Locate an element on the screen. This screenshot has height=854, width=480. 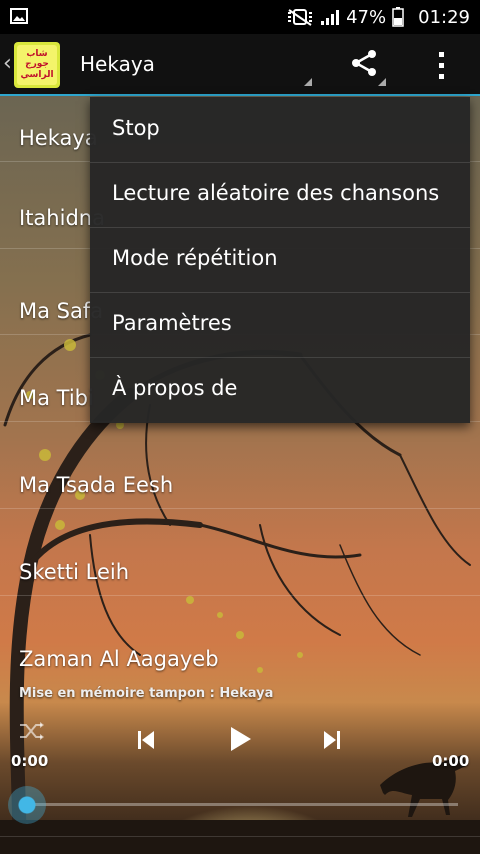
menu-item-stop: Stop is located at coordinates (280, 130).